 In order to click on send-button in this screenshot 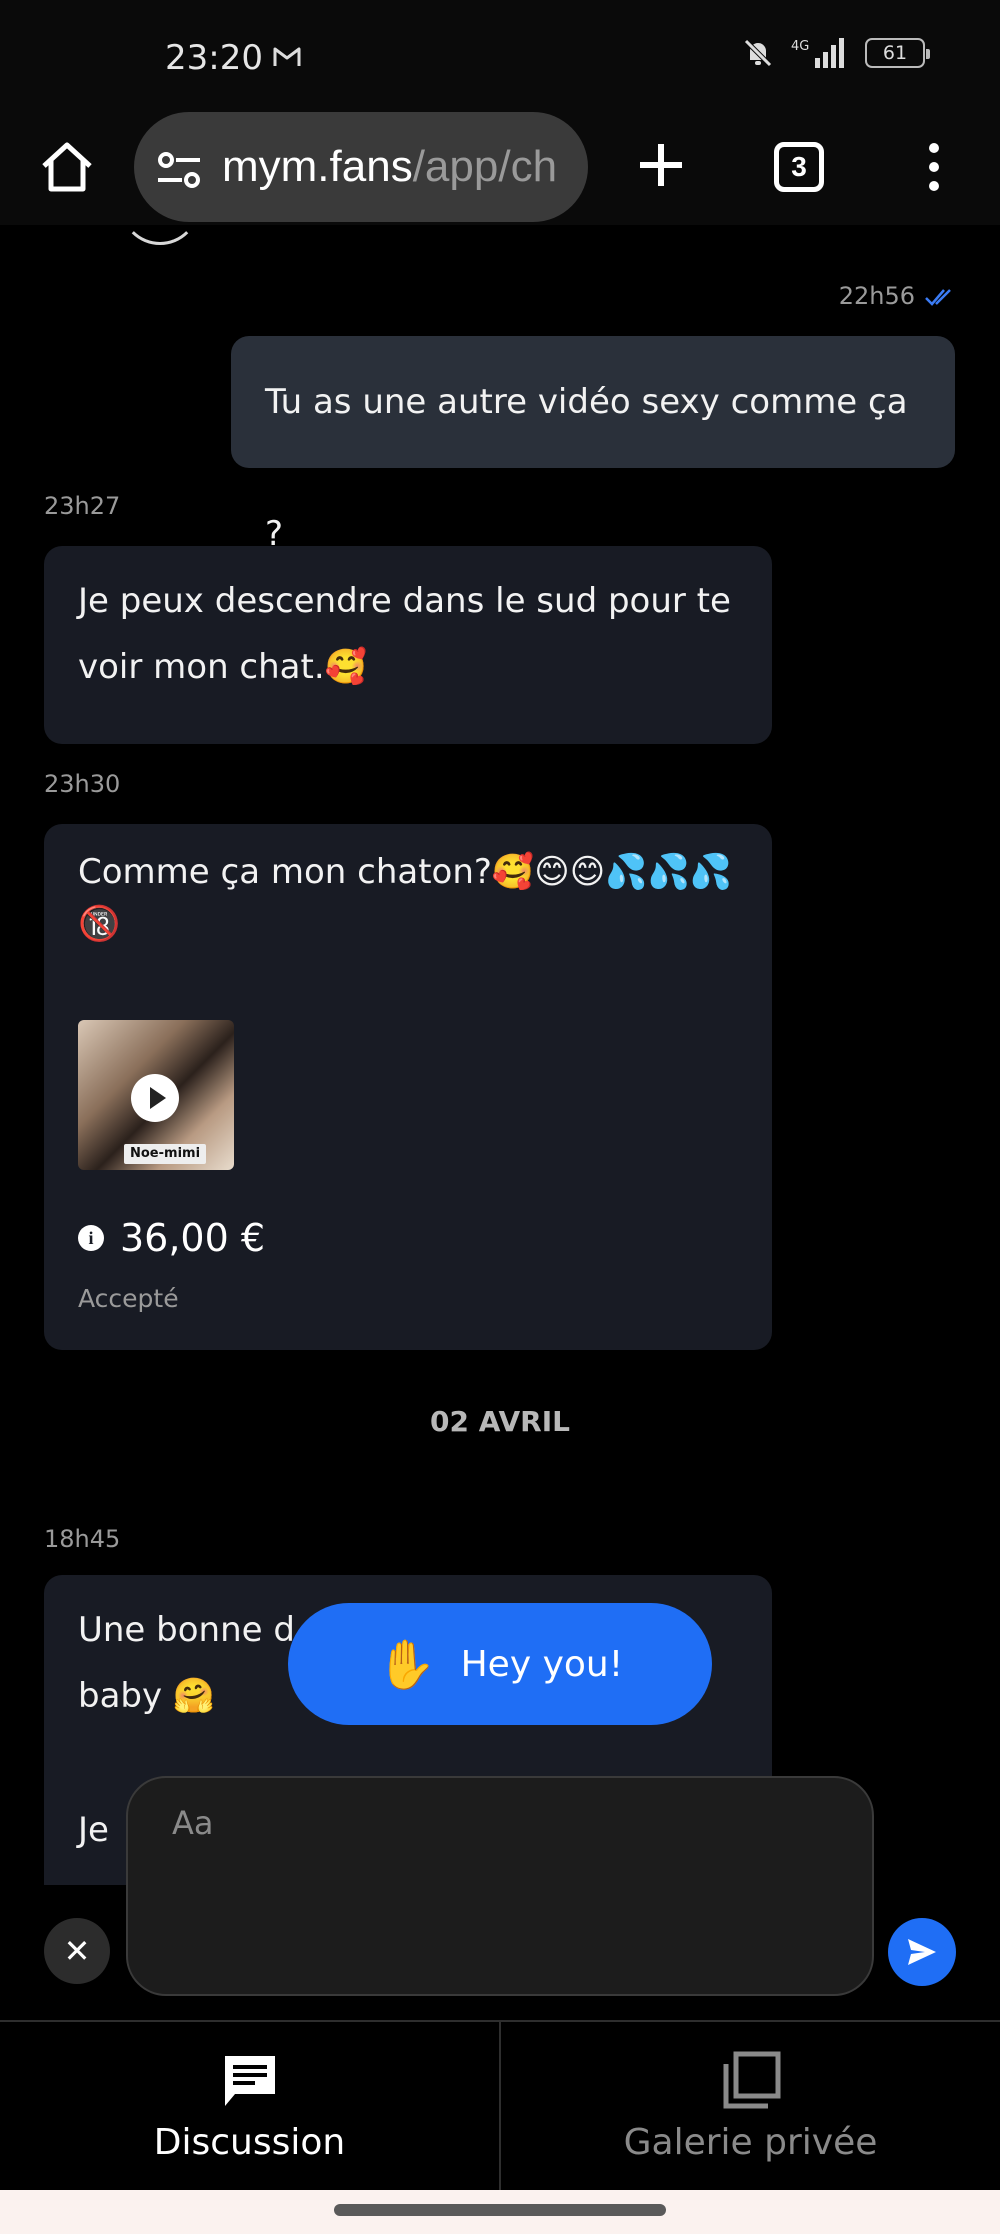, I will do `click(922, 1952)`.